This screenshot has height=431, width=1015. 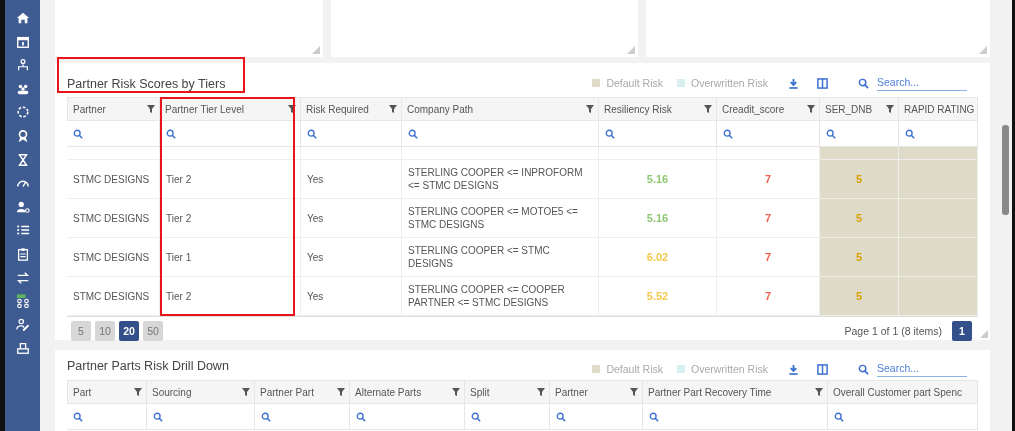 I want to click on org-chart-icon, so click(x=22, y=65).